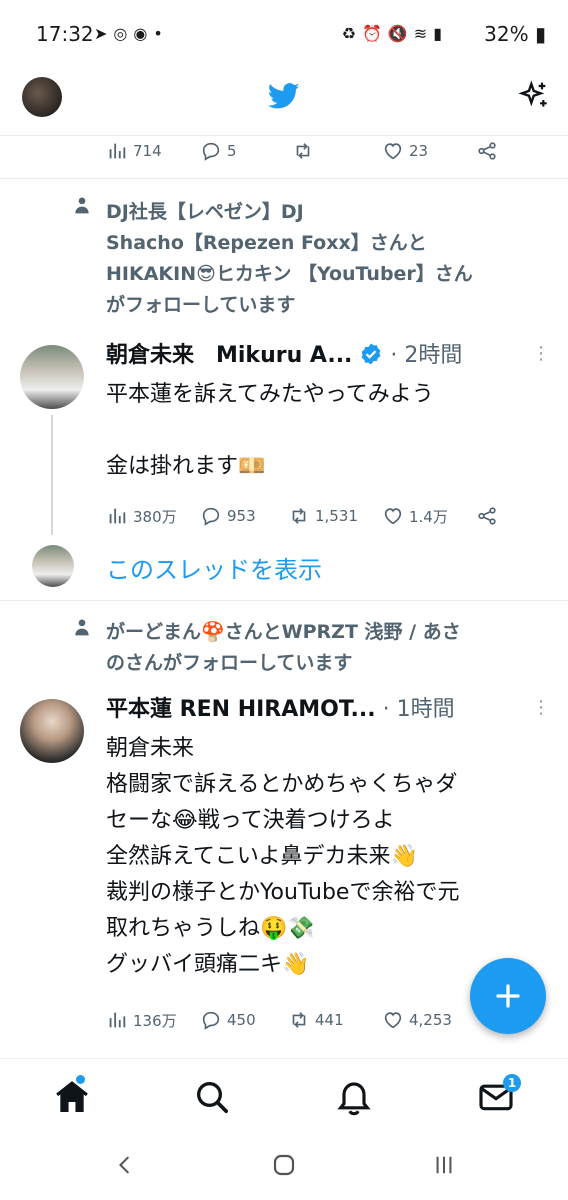 The height and width of the screenshot is (1200, 568). What do you see at coordinates (444, 1165) in the screenshot?
I see `recents-icon` at bounding box center [444, 1165].